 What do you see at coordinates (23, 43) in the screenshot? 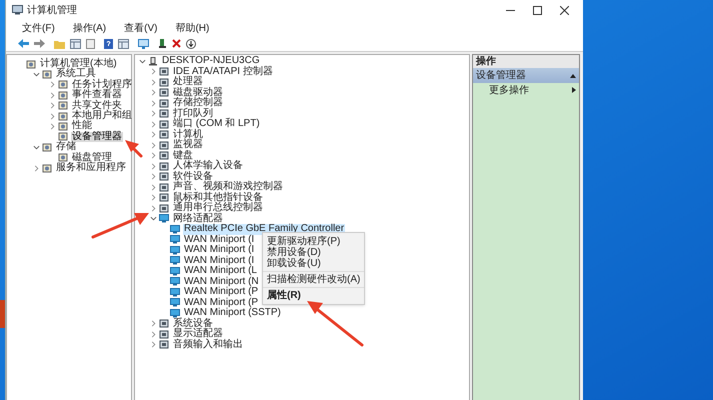
I see `back-arrow-icon` at bounding box center [23, 43].